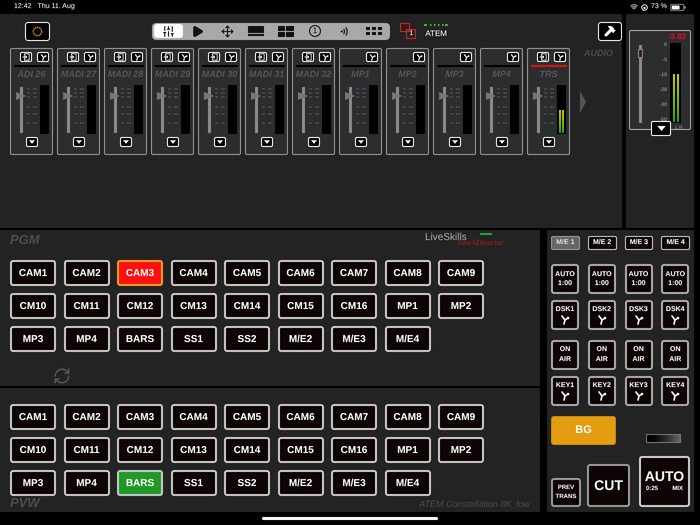  What do you see at coordinates (37, 31) in the screenshot?
I see `settings-button` at bounding box center [37, 31].